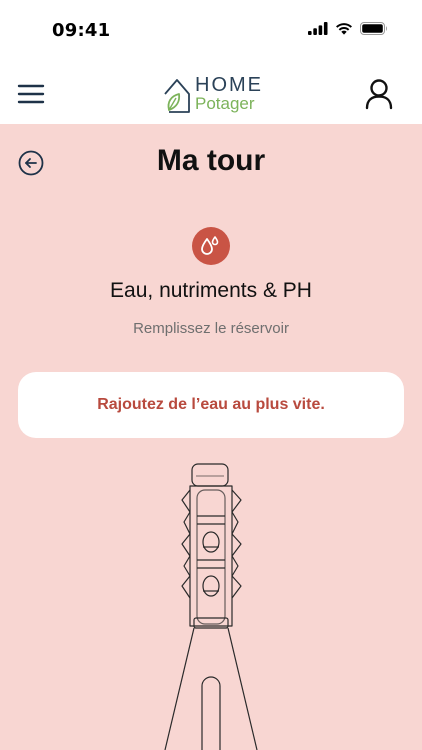 The height and width of the screenshot is (750, 422). What do you see at coordinates (344, 29) in the screenshot?
I see `wifi-icon` at bounding box center [344, 29].